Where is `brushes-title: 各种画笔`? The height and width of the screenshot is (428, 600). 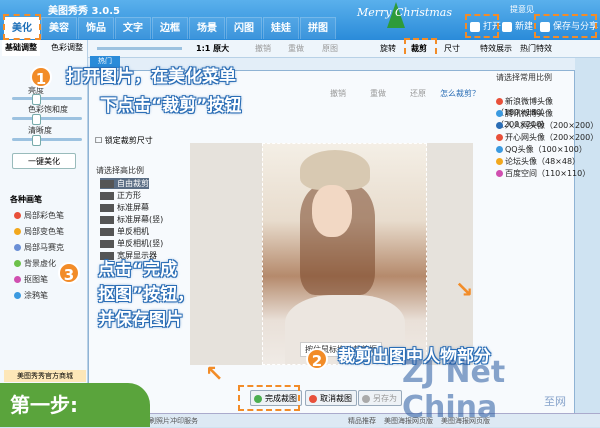
brushes-title: 各种画笔 is located at coordinates (26, 199).